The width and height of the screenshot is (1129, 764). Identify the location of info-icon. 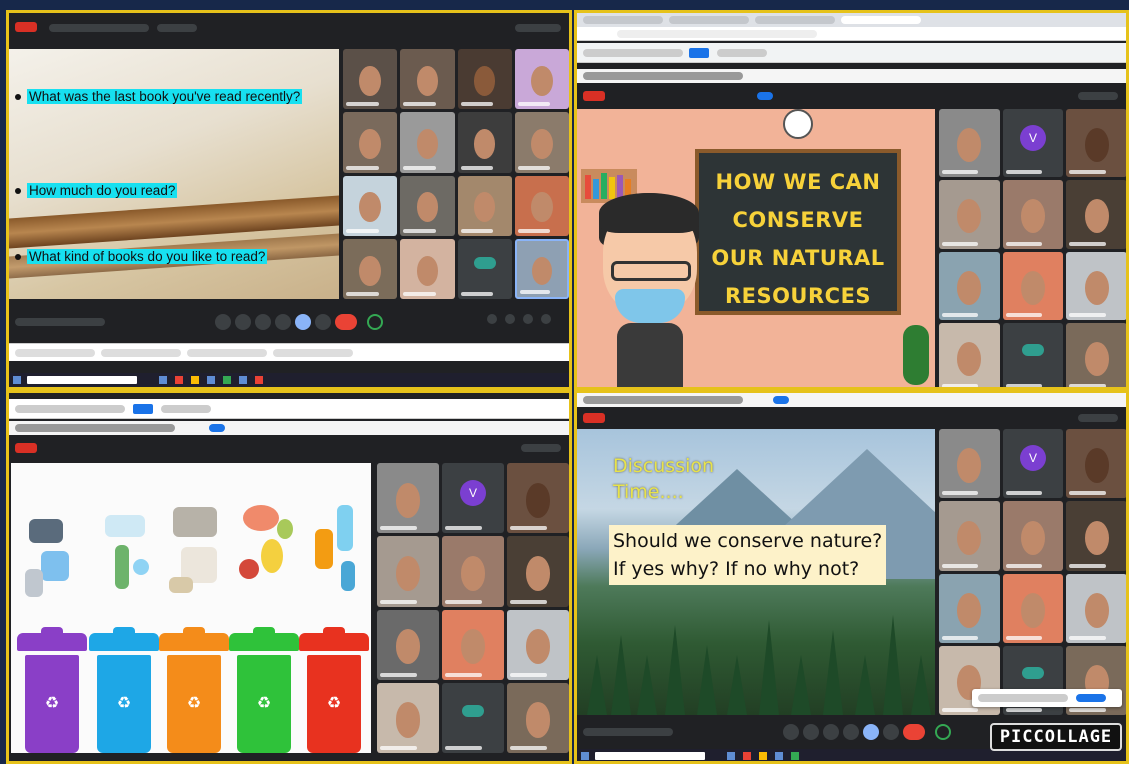
(492, 319).